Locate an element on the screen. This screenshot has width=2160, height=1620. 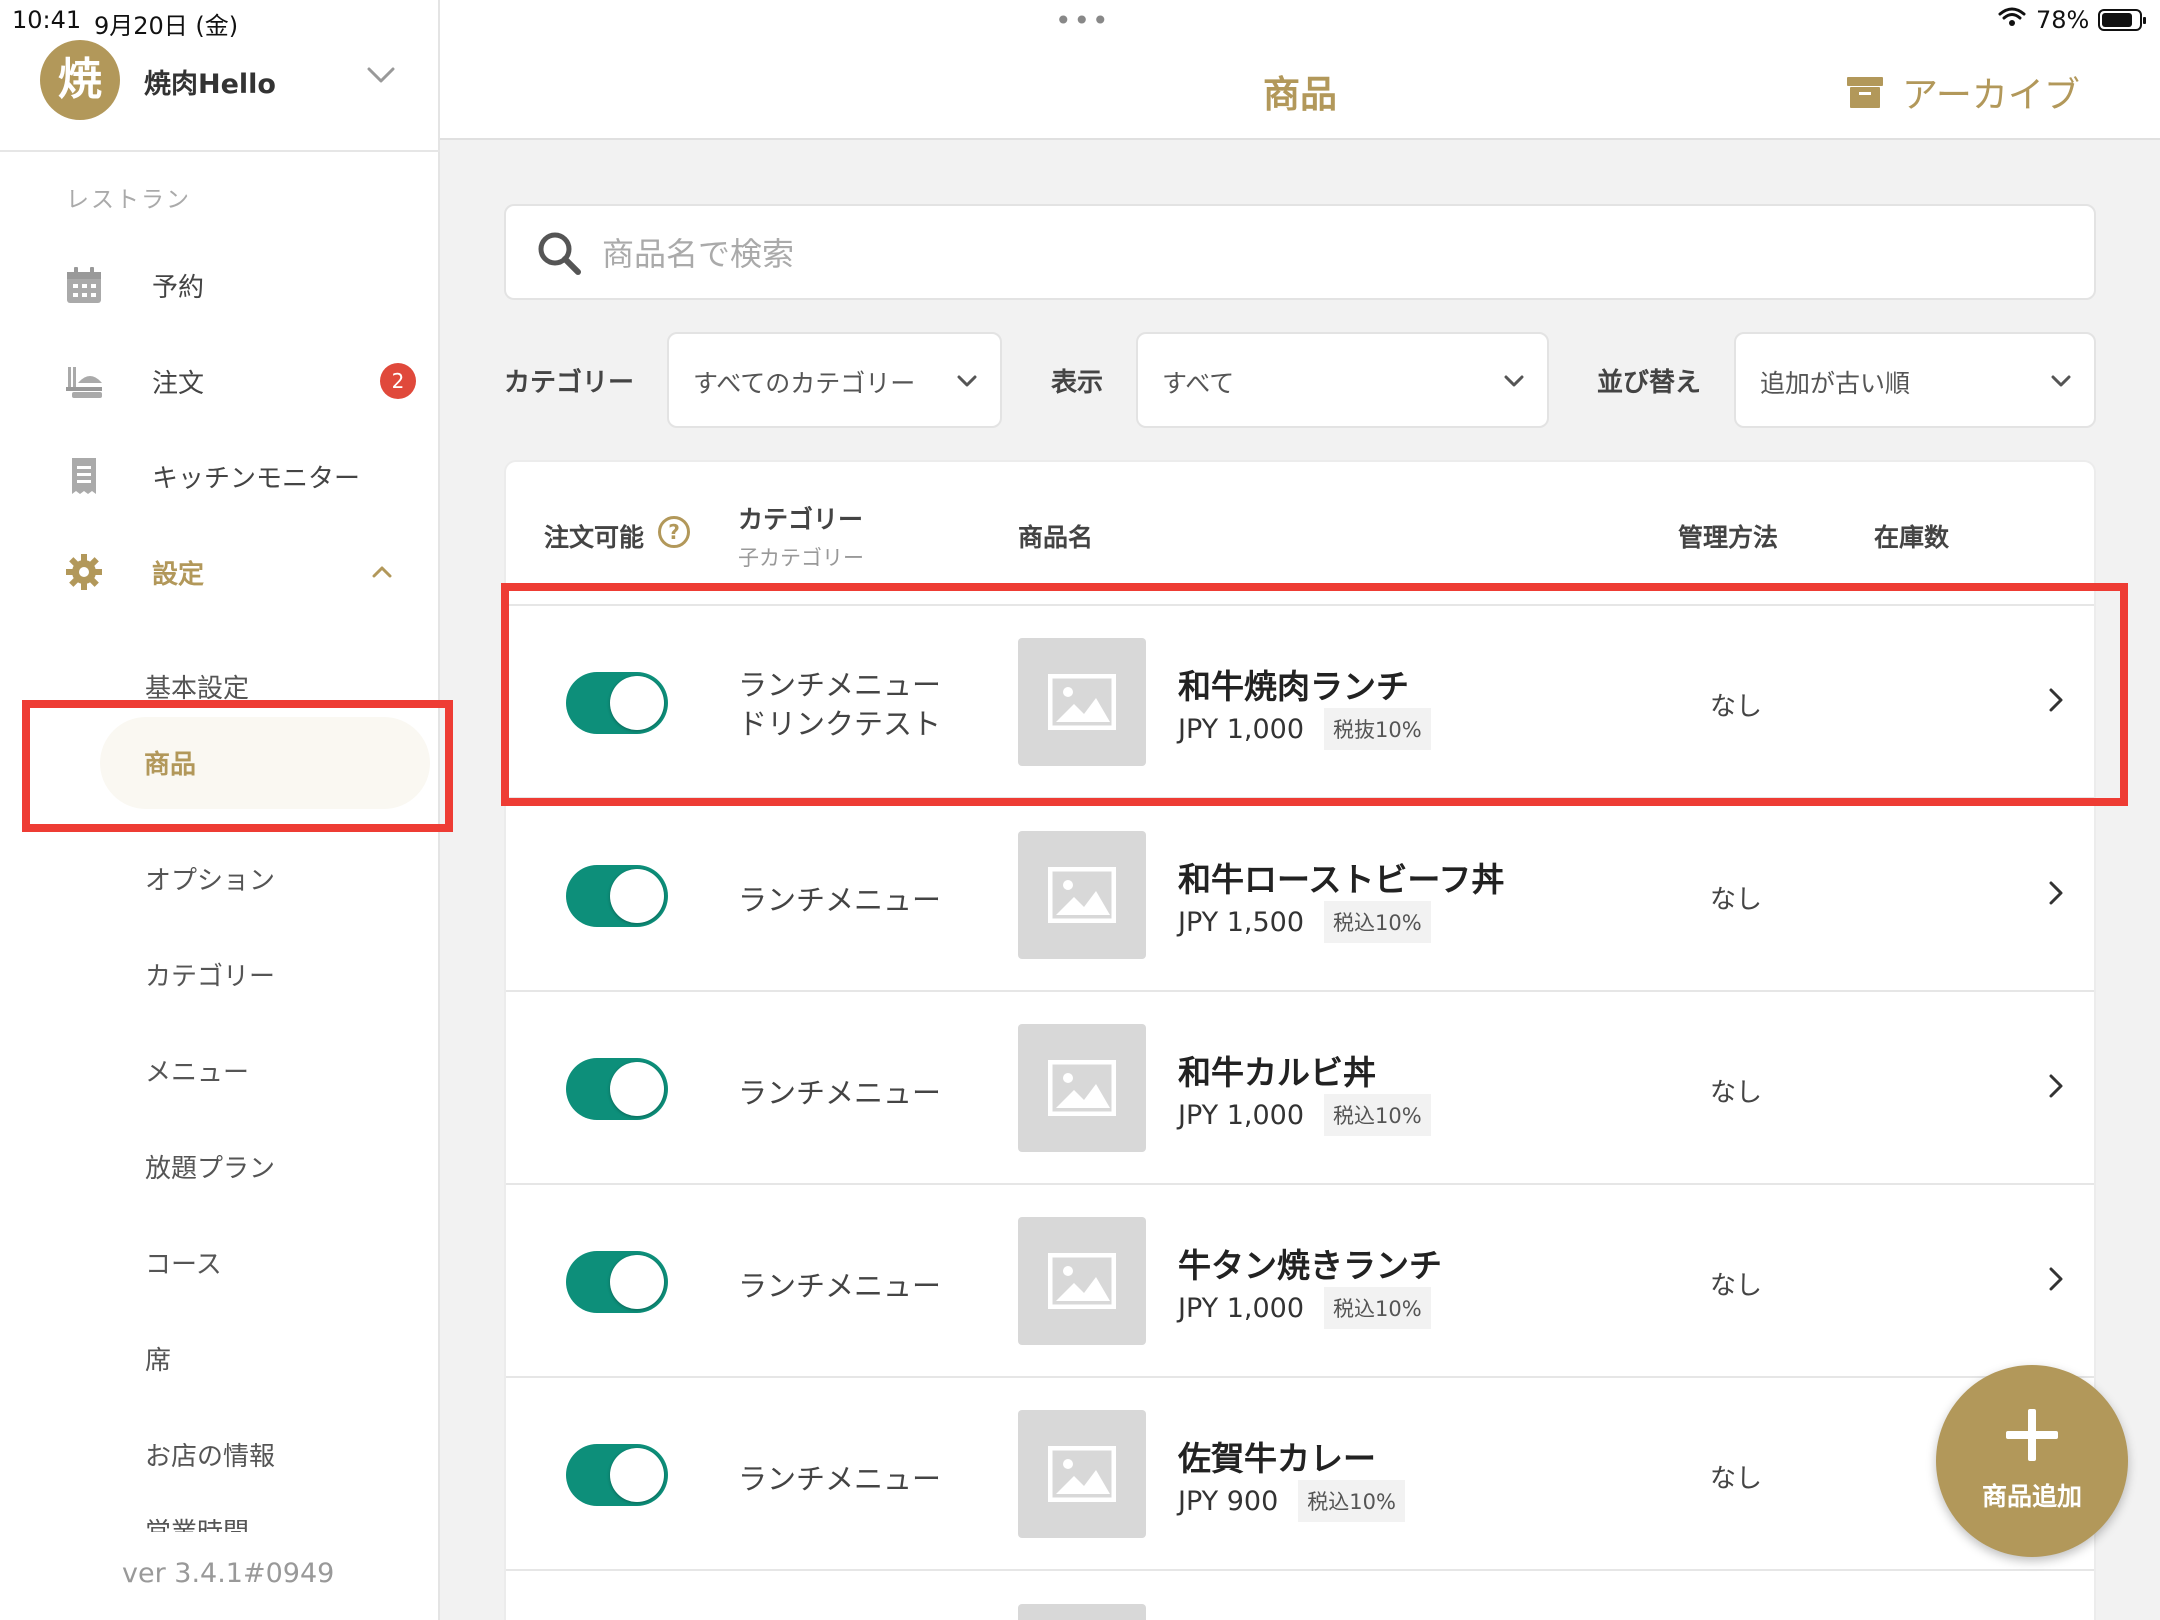
column-header-category: カテゴリー is located at coordinates (801, 519).